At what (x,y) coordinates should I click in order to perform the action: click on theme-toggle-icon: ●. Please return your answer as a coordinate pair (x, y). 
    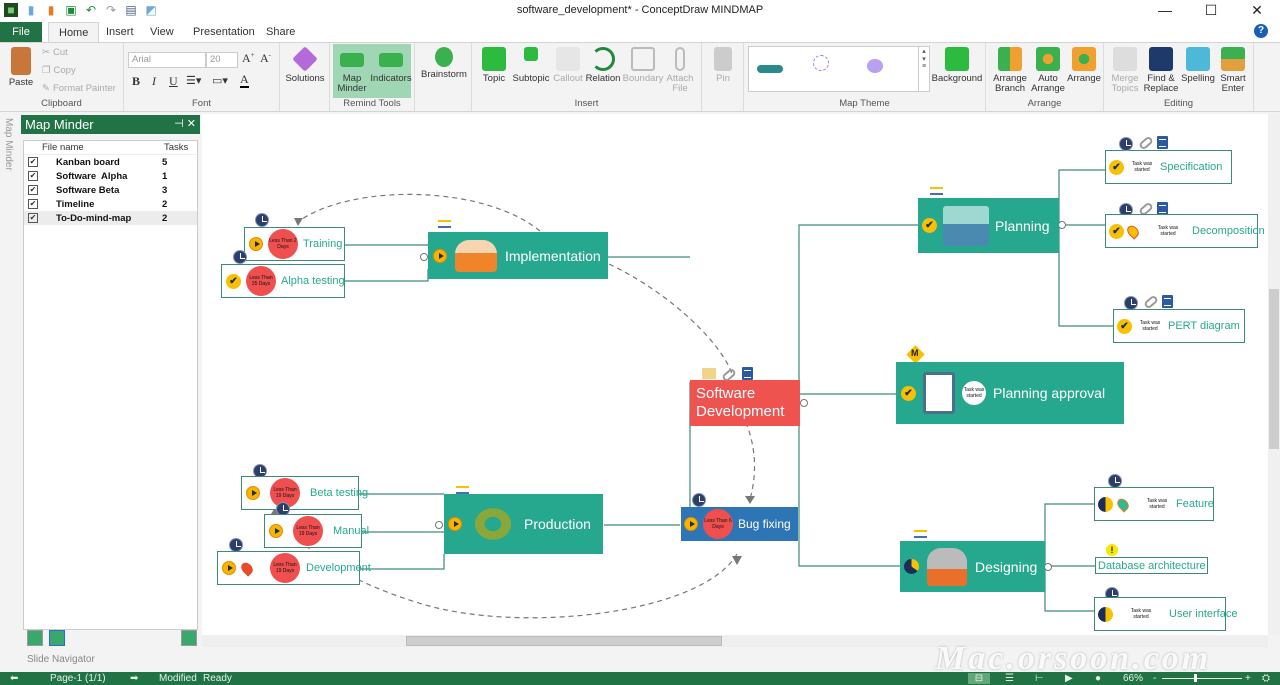
    Looking at the image, I should click on (1098, 678).